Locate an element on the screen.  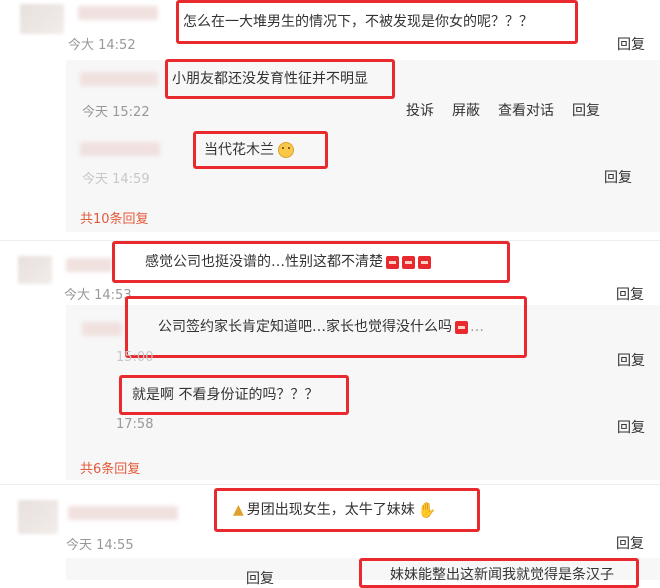
comment-time: 今大 14:52 is located at coordinates (102, 45).